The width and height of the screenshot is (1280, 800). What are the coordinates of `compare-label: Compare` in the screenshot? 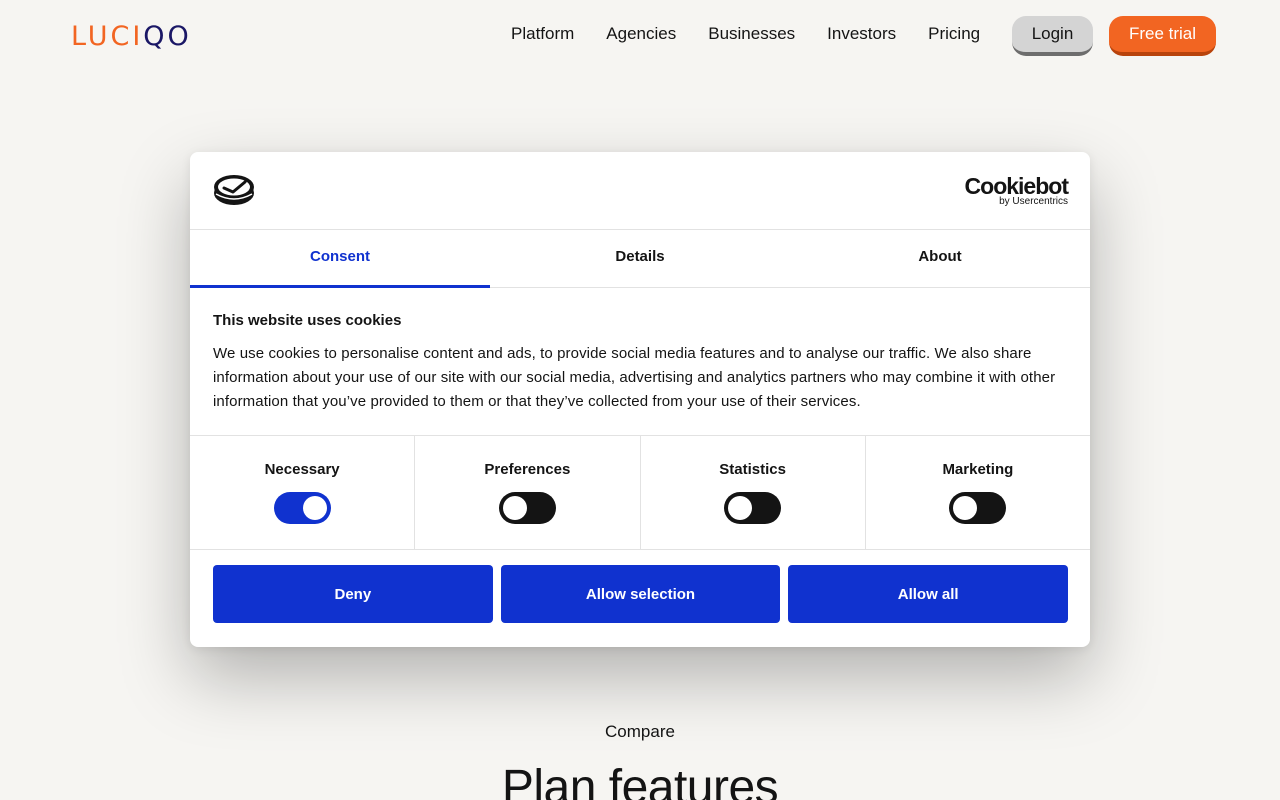 It's located at (640, 731).